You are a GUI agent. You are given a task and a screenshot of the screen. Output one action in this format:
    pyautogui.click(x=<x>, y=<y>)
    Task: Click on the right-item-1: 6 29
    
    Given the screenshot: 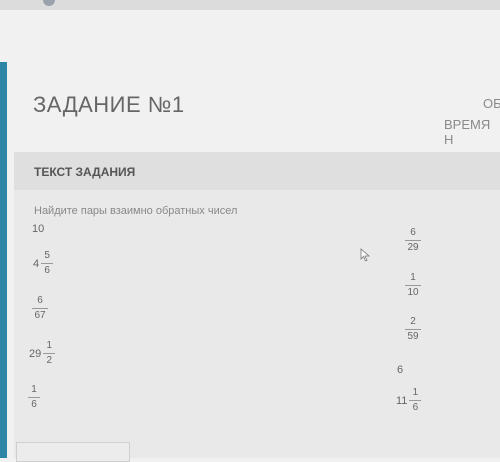 What is the action you would take?
    pyautogui.click(x=413, y=240)
    